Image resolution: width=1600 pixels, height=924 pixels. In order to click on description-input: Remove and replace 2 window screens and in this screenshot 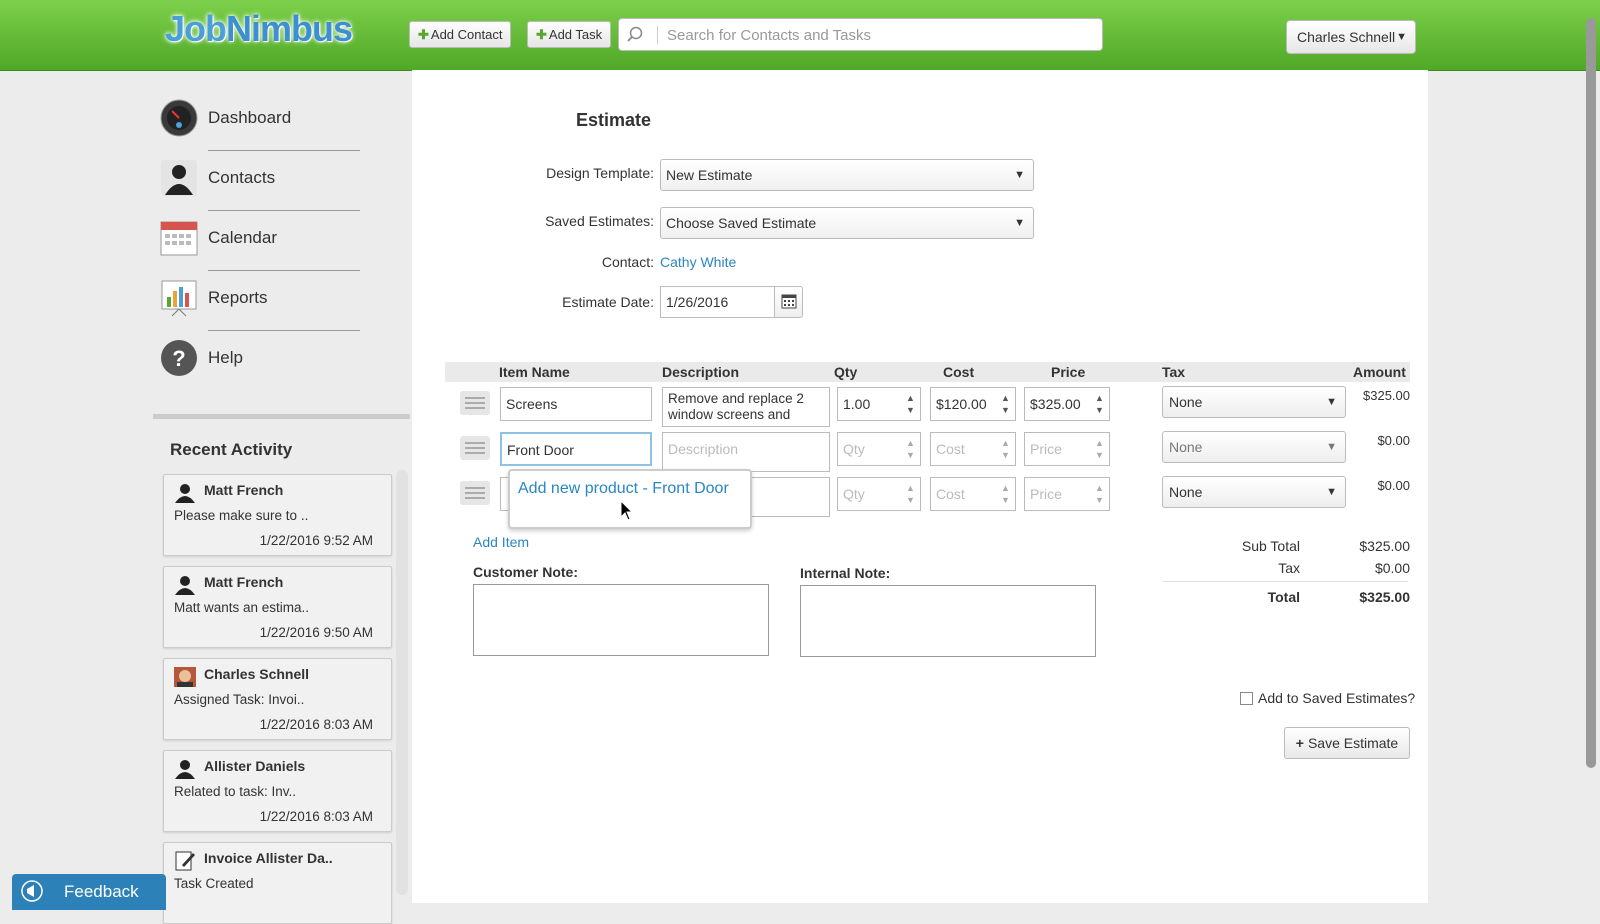, I will do `click(746, 407)`.